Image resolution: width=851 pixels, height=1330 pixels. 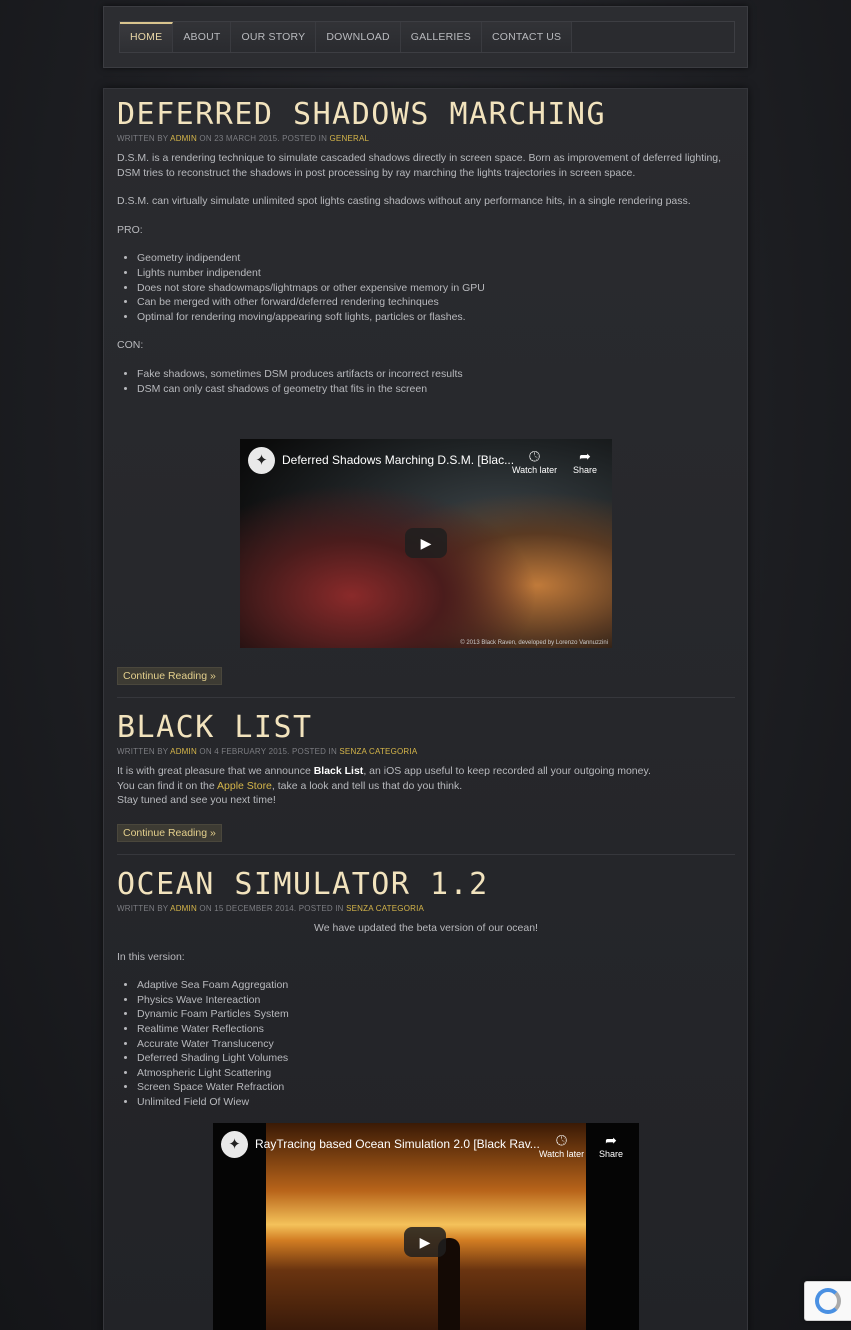 What do you see at coordinates (436, 1058) in the screenshot?
I see `list-item: Deferred Shading Light Volumes` at bounding box center [436, 1058].